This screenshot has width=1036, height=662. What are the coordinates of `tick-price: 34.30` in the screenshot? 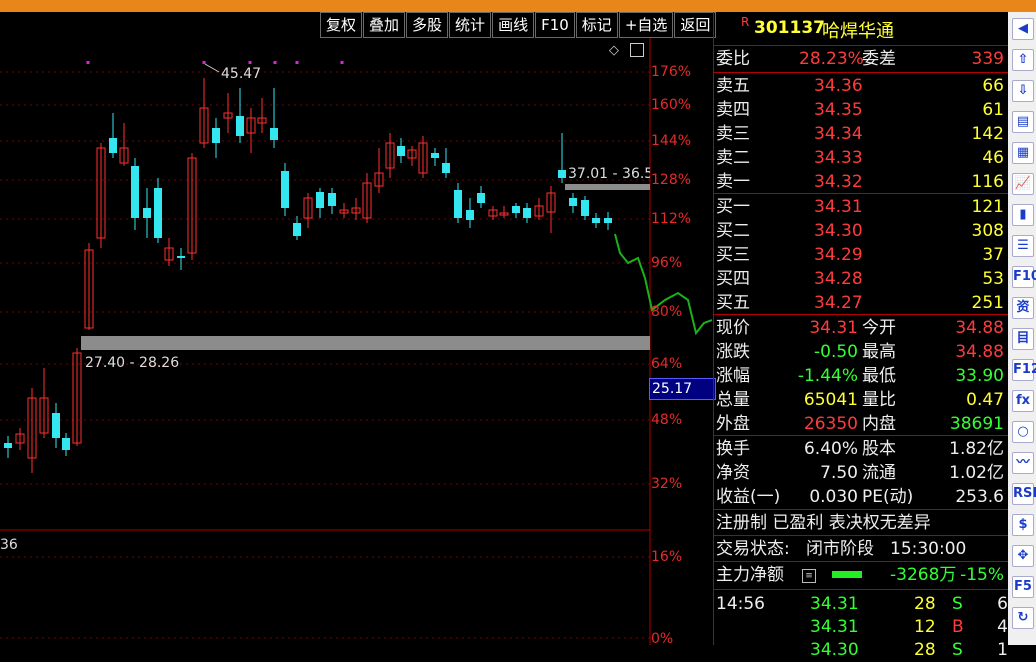 It's located at (834, 650).